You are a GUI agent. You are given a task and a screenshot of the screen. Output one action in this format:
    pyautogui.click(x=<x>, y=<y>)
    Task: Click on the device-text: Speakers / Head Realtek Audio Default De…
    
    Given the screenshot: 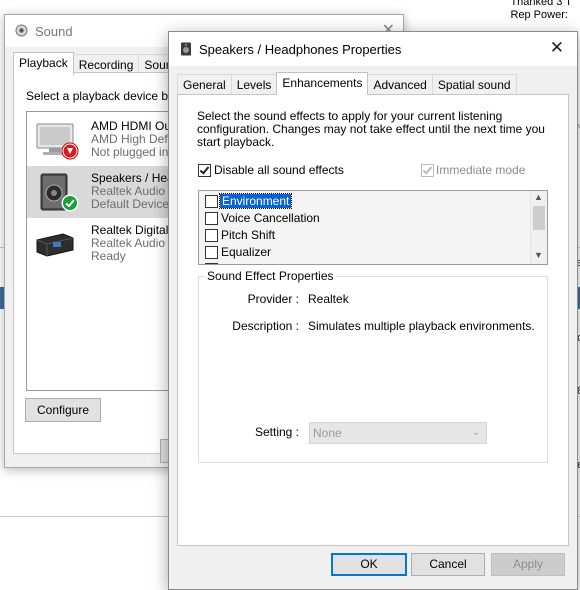 What is the action you would take?
    pyautogui.click(x=135, y=191)
    